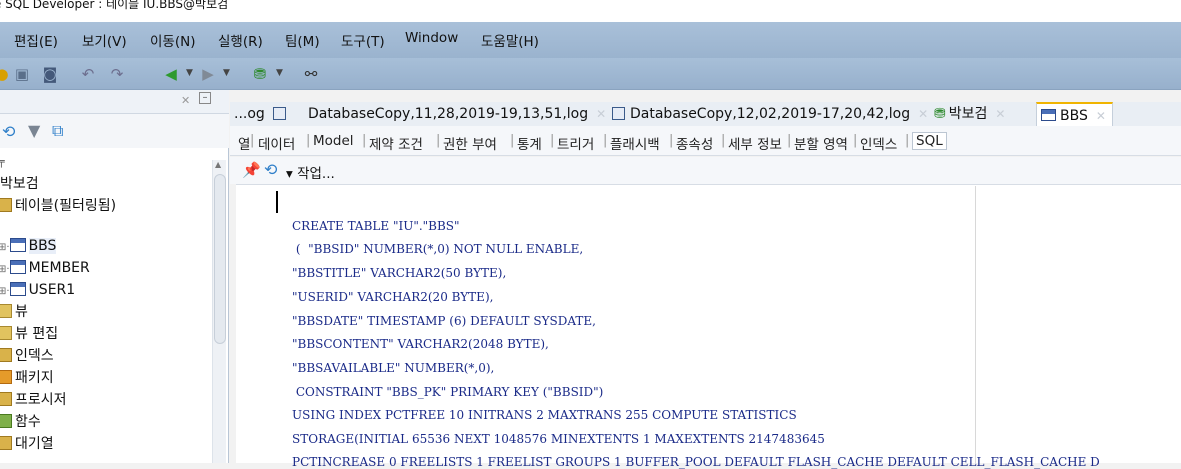 The image size is (1181, 469). Describe the element at coordinates (34, 356) in the screenshot. I see `tree-item-label: 인덱스` at that location.